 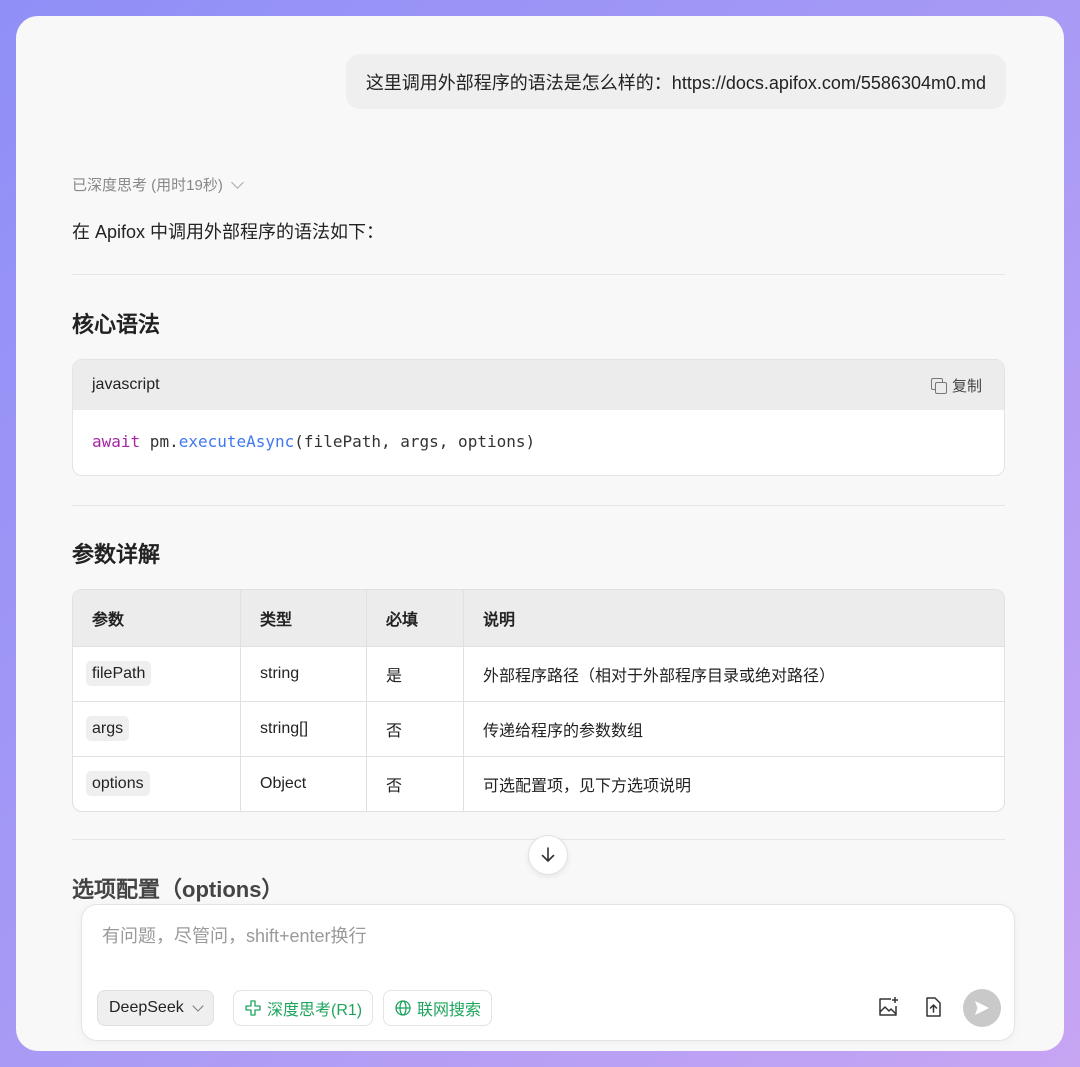 I want to click on web-search-toggle: 联网搜索, so click(x=438, y=1008).